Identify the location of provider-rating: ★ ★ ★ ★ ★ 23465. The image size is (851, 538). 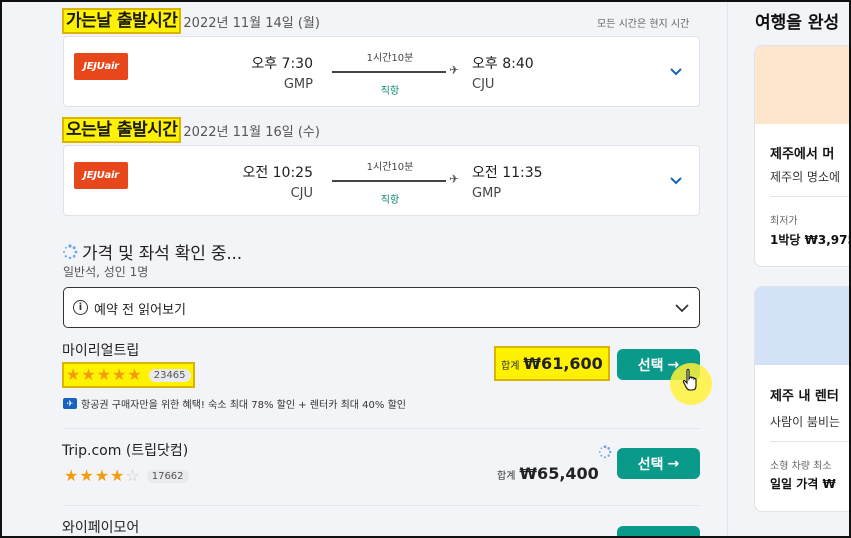
(128, 375).